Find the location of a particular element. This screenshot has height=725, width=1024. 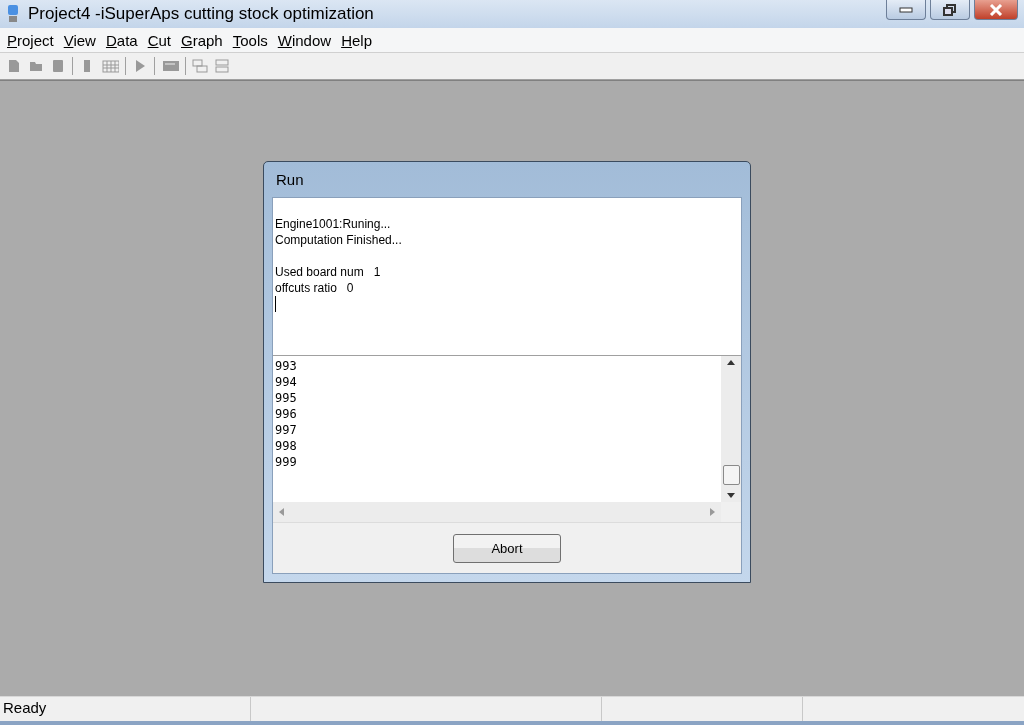

scroll-left-icon is located at coordinates (281, 512).